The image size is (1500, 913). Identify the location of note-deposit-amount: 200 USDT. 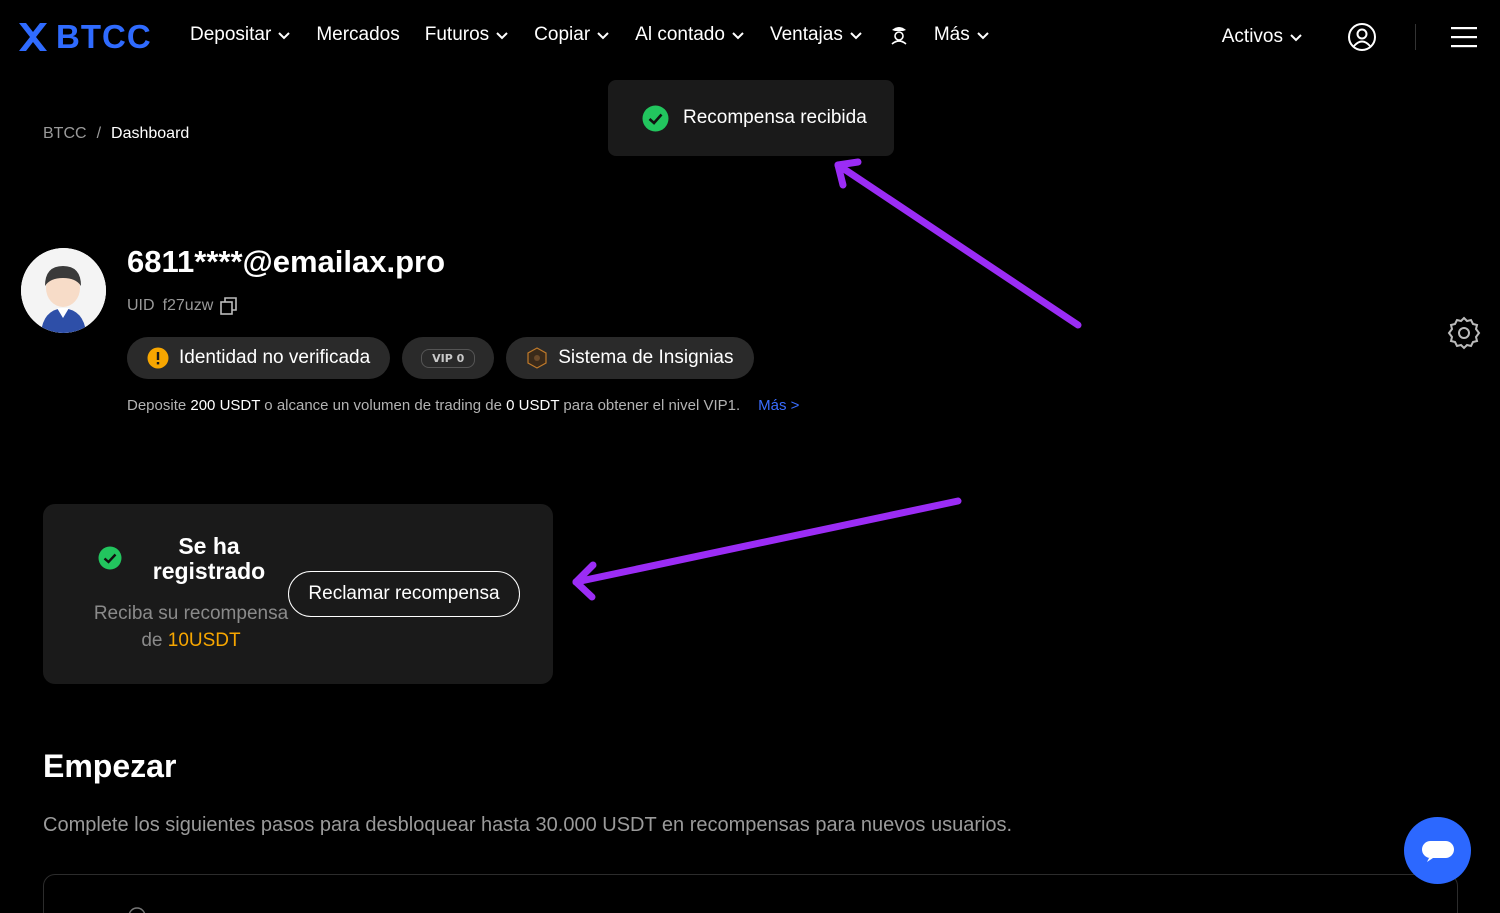
(225, 405).